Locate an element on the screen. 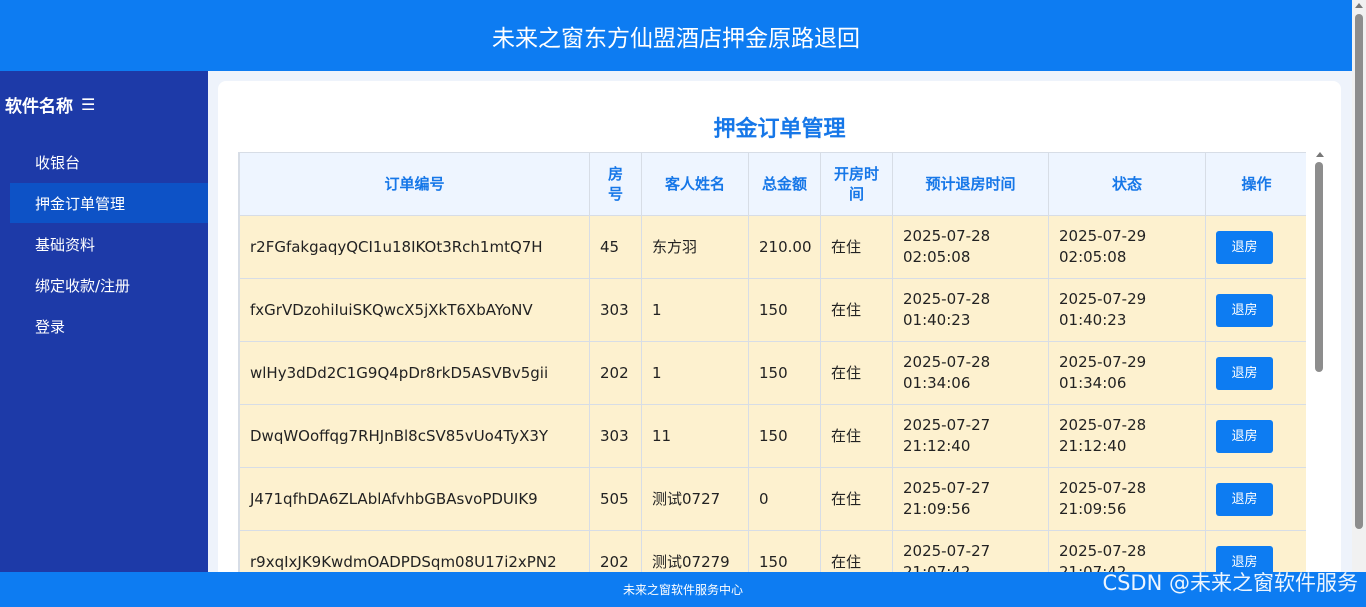  column-header-status: 状态 is located at coordinates (1127, 184).